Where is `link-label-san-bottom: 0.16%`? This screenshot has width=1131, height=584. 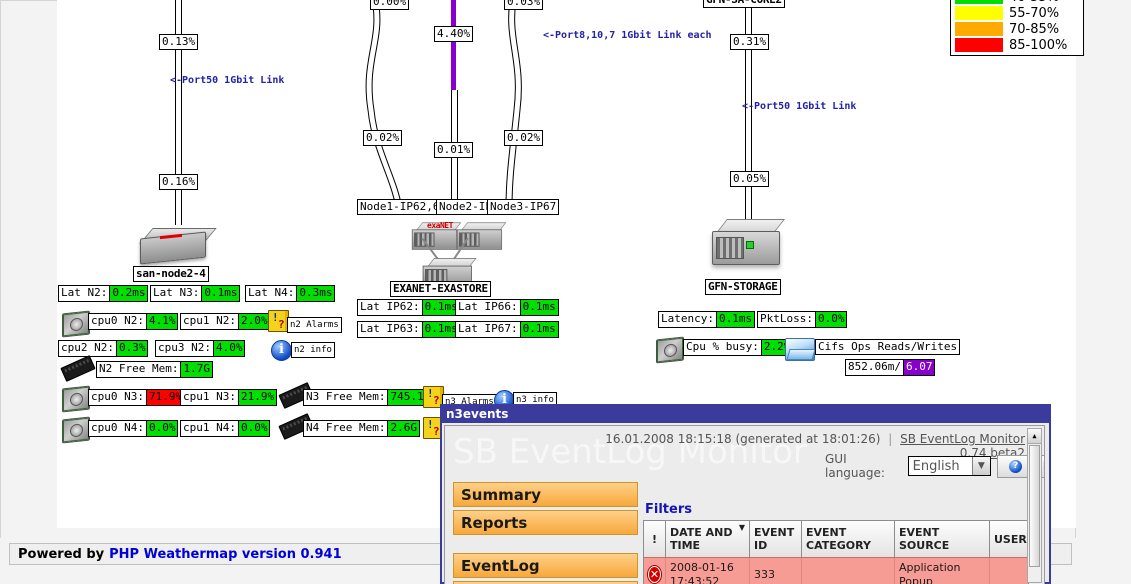
link-label-san-bottom: 0.16% is located at coordinates (179, 182).